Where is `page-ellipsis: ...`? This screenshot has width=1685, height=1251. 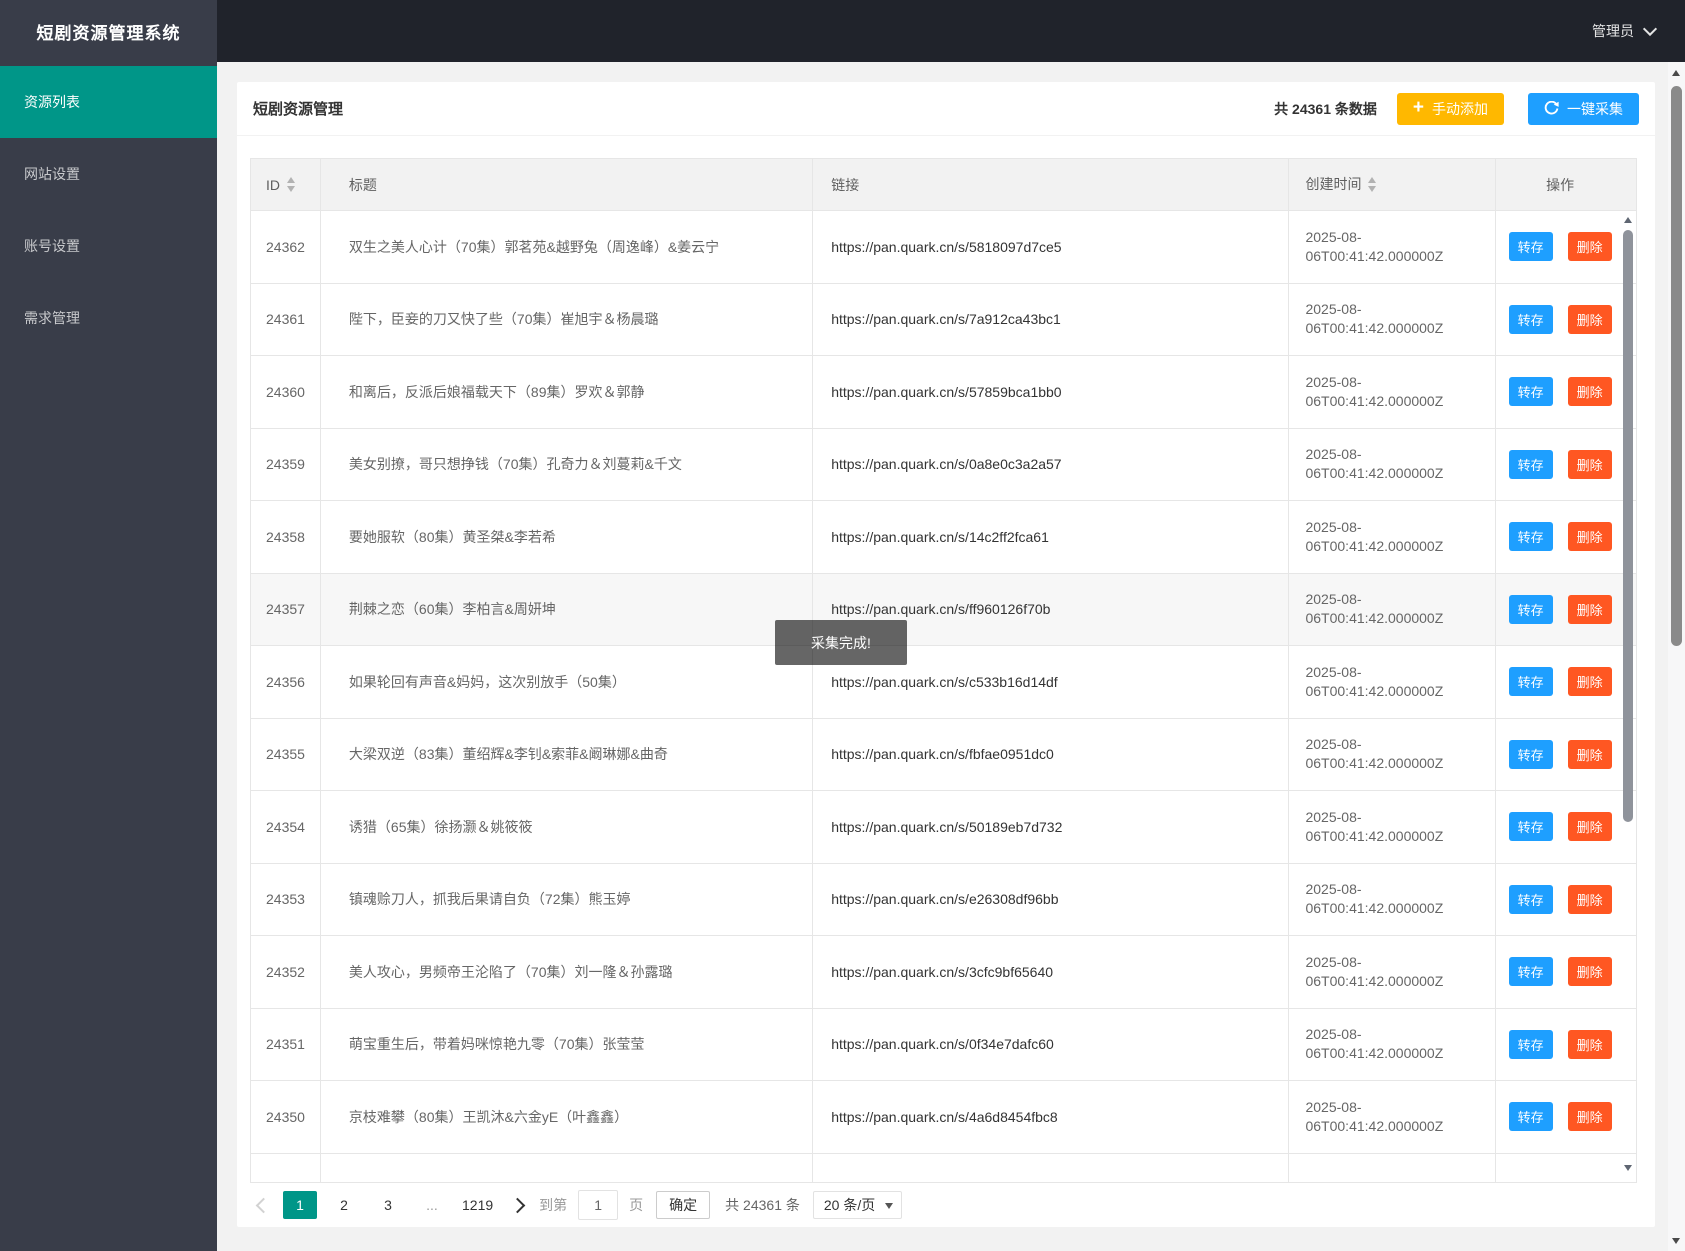 page-ellipsis: ... is located at coordinates (432, 1205).